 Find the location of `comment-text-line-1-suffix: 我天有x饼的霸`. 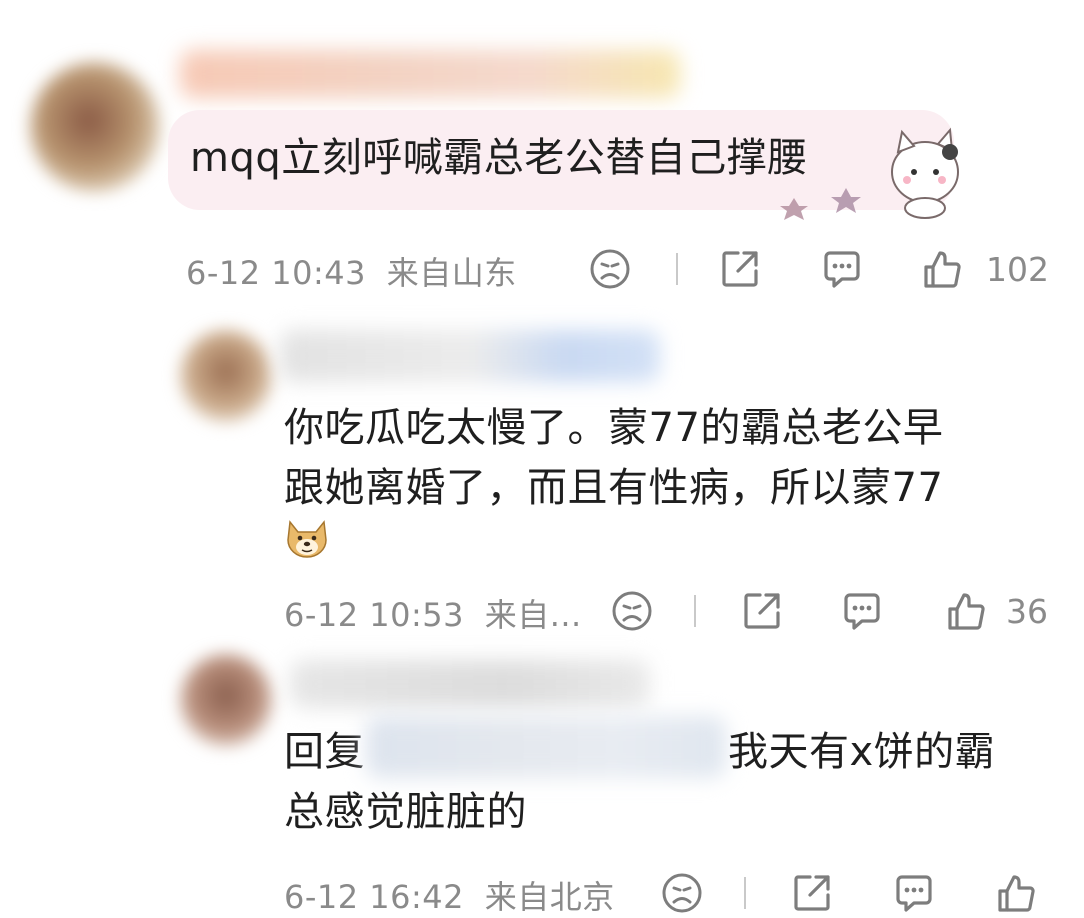

comment-text-line-1-suffix: 我天有x饼的霸 is located at coordinates (862, 752).